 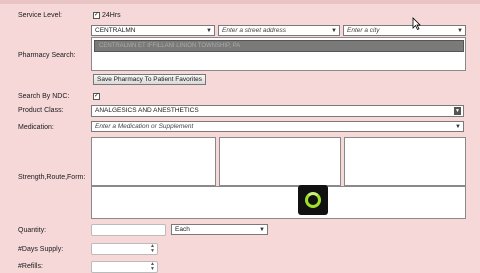 What do you see at coordinates (405, 161) in the screenshot?
I see `form-list` at bounding box center [405, 161].